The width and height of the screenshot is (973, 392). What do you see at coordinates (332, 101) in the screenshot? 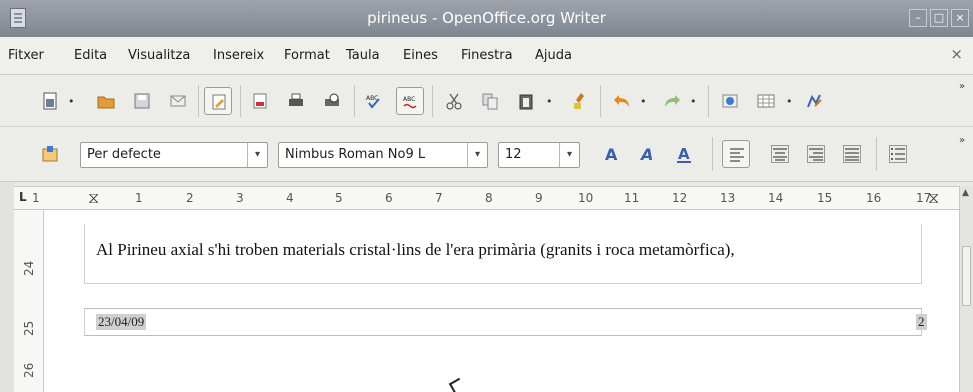
I see `print-preview-icon` at bounding box center [332, 101].